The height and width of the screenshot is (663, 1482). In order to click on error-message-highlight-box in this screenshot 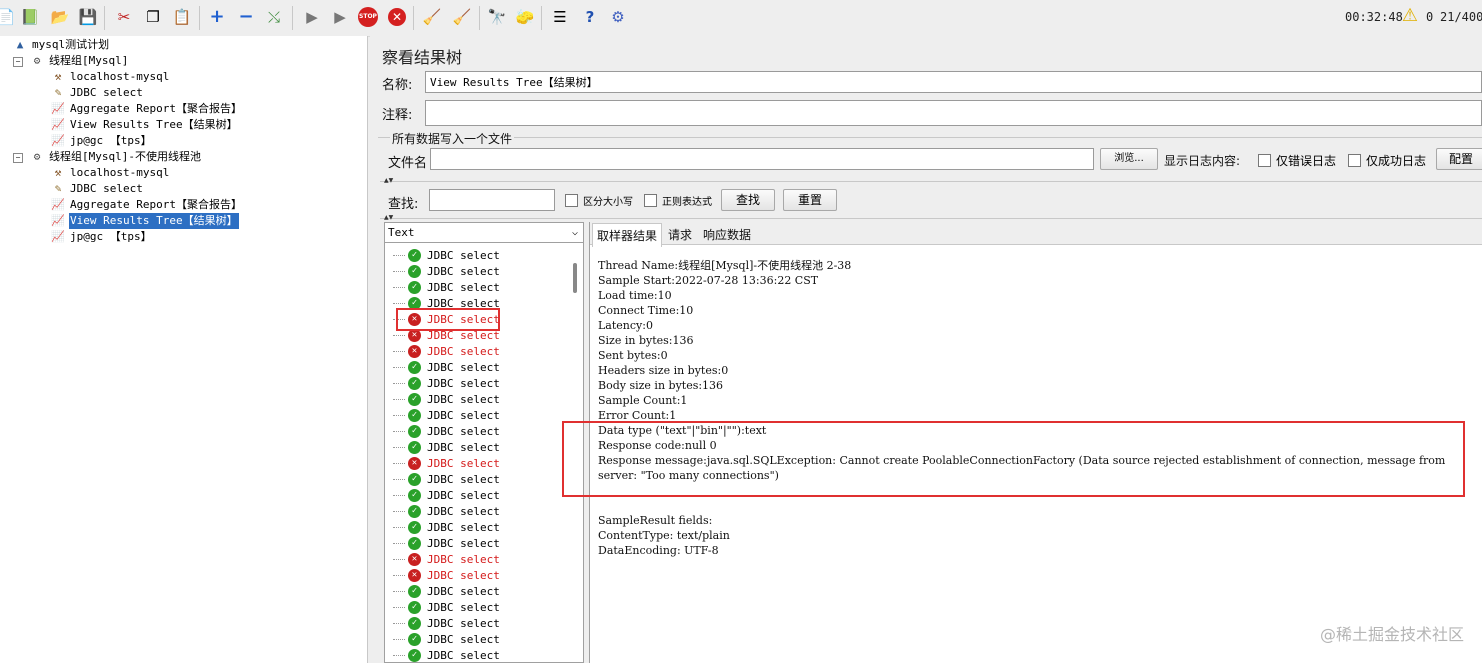, I will do `click(1013, 459)`.